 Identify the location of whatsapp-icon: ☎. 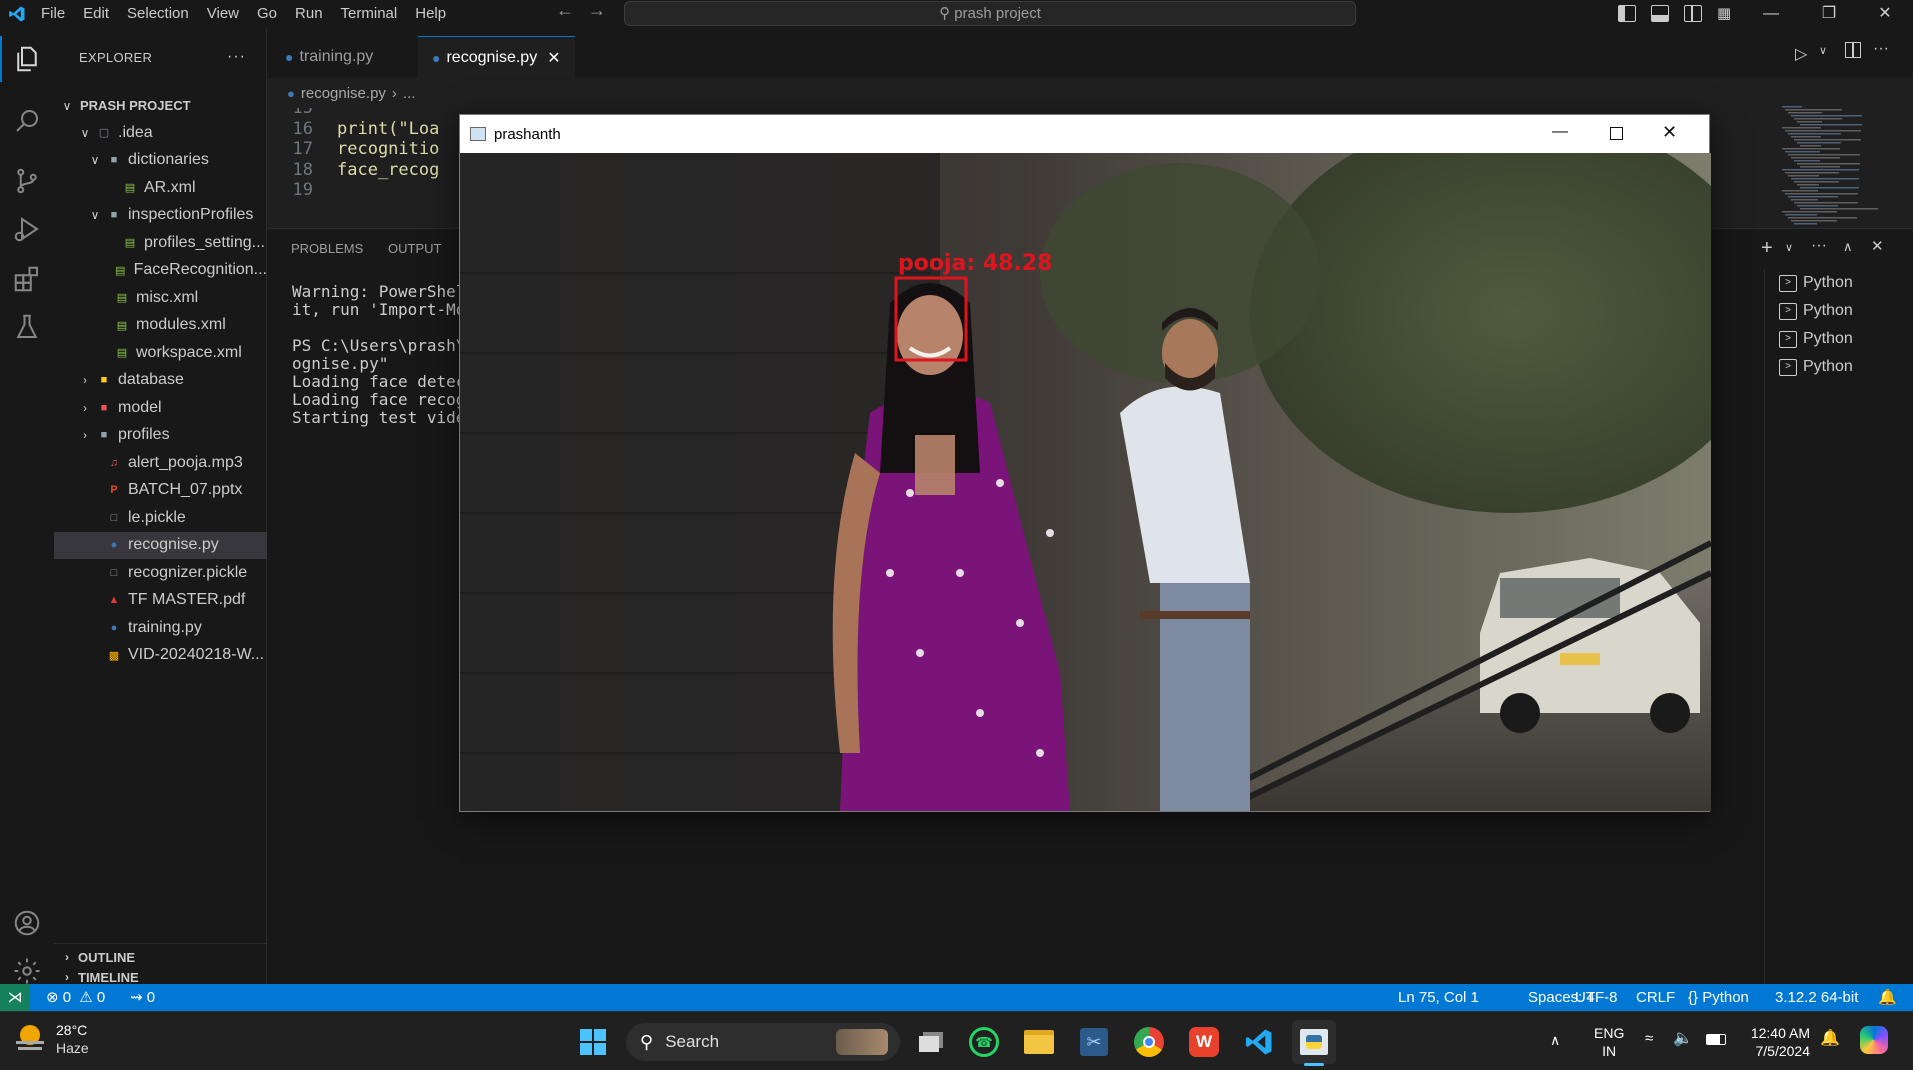
(984, 1042).